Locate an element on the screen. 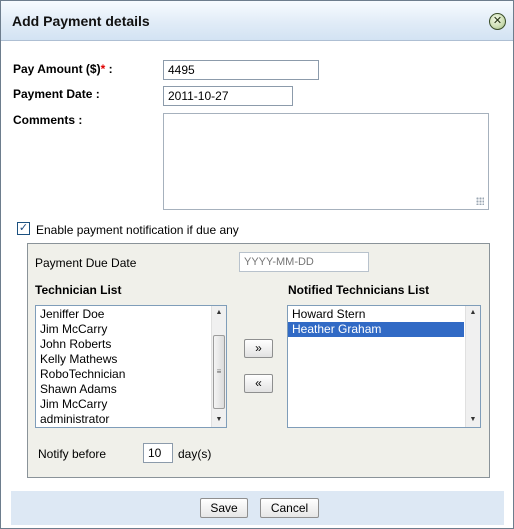 This screenshot has width=514, height=529. days-label: day(s) is located at coordinates (195, 454).